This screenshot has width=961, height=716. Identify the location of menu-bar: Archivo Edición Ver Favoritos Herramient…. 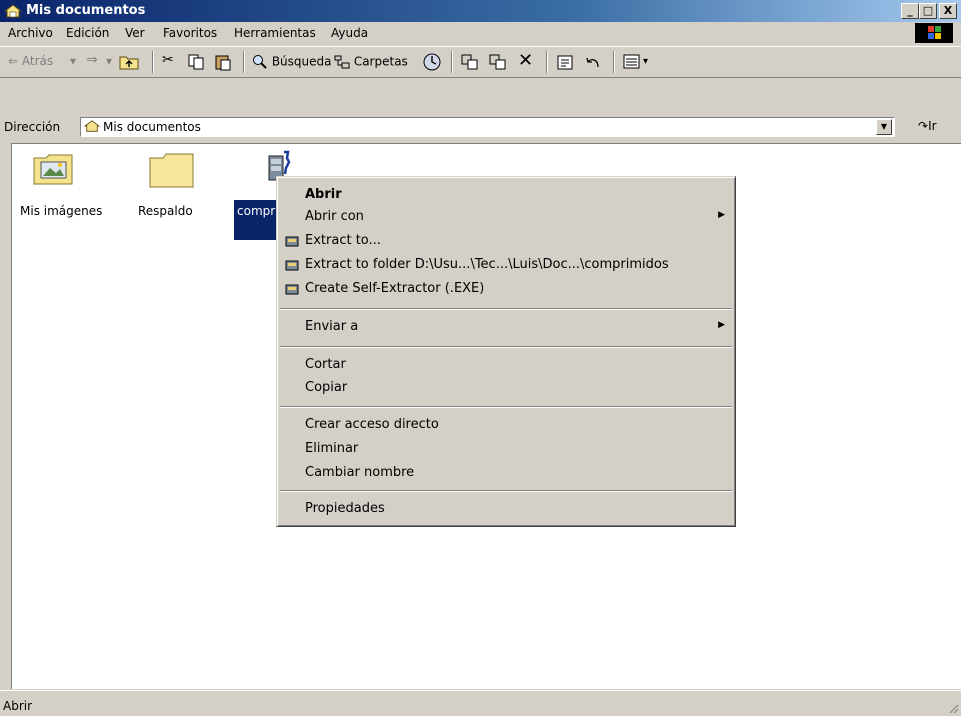
(480, 33).